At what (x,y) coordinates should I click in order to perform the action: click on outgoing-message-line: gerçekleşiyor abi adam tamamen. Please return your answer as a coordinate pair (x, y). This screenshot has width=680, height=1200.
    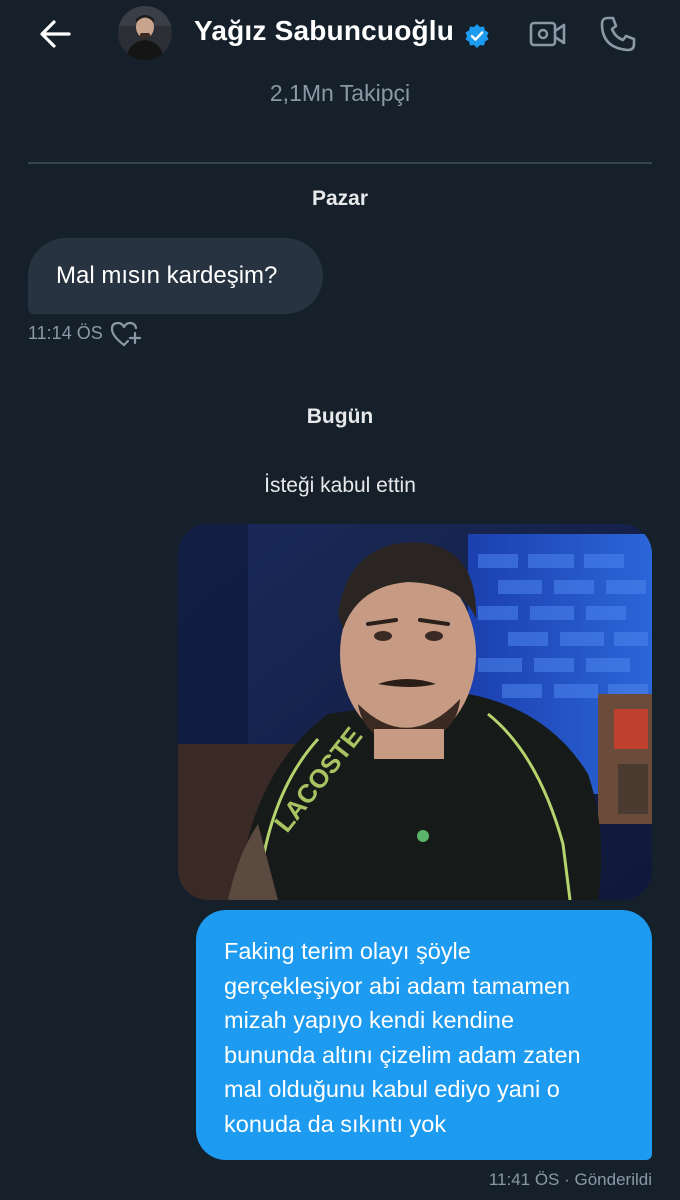
    Looking at the image, I should click on (397, 985).